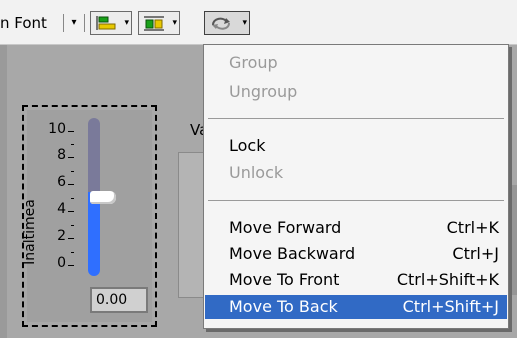 The height and width of the screenshot is (338, 517). What do you see at coordinates (247, 145) in the screenshot?
I see `menu-item-label: Lock` at bounding box center [247, 145].